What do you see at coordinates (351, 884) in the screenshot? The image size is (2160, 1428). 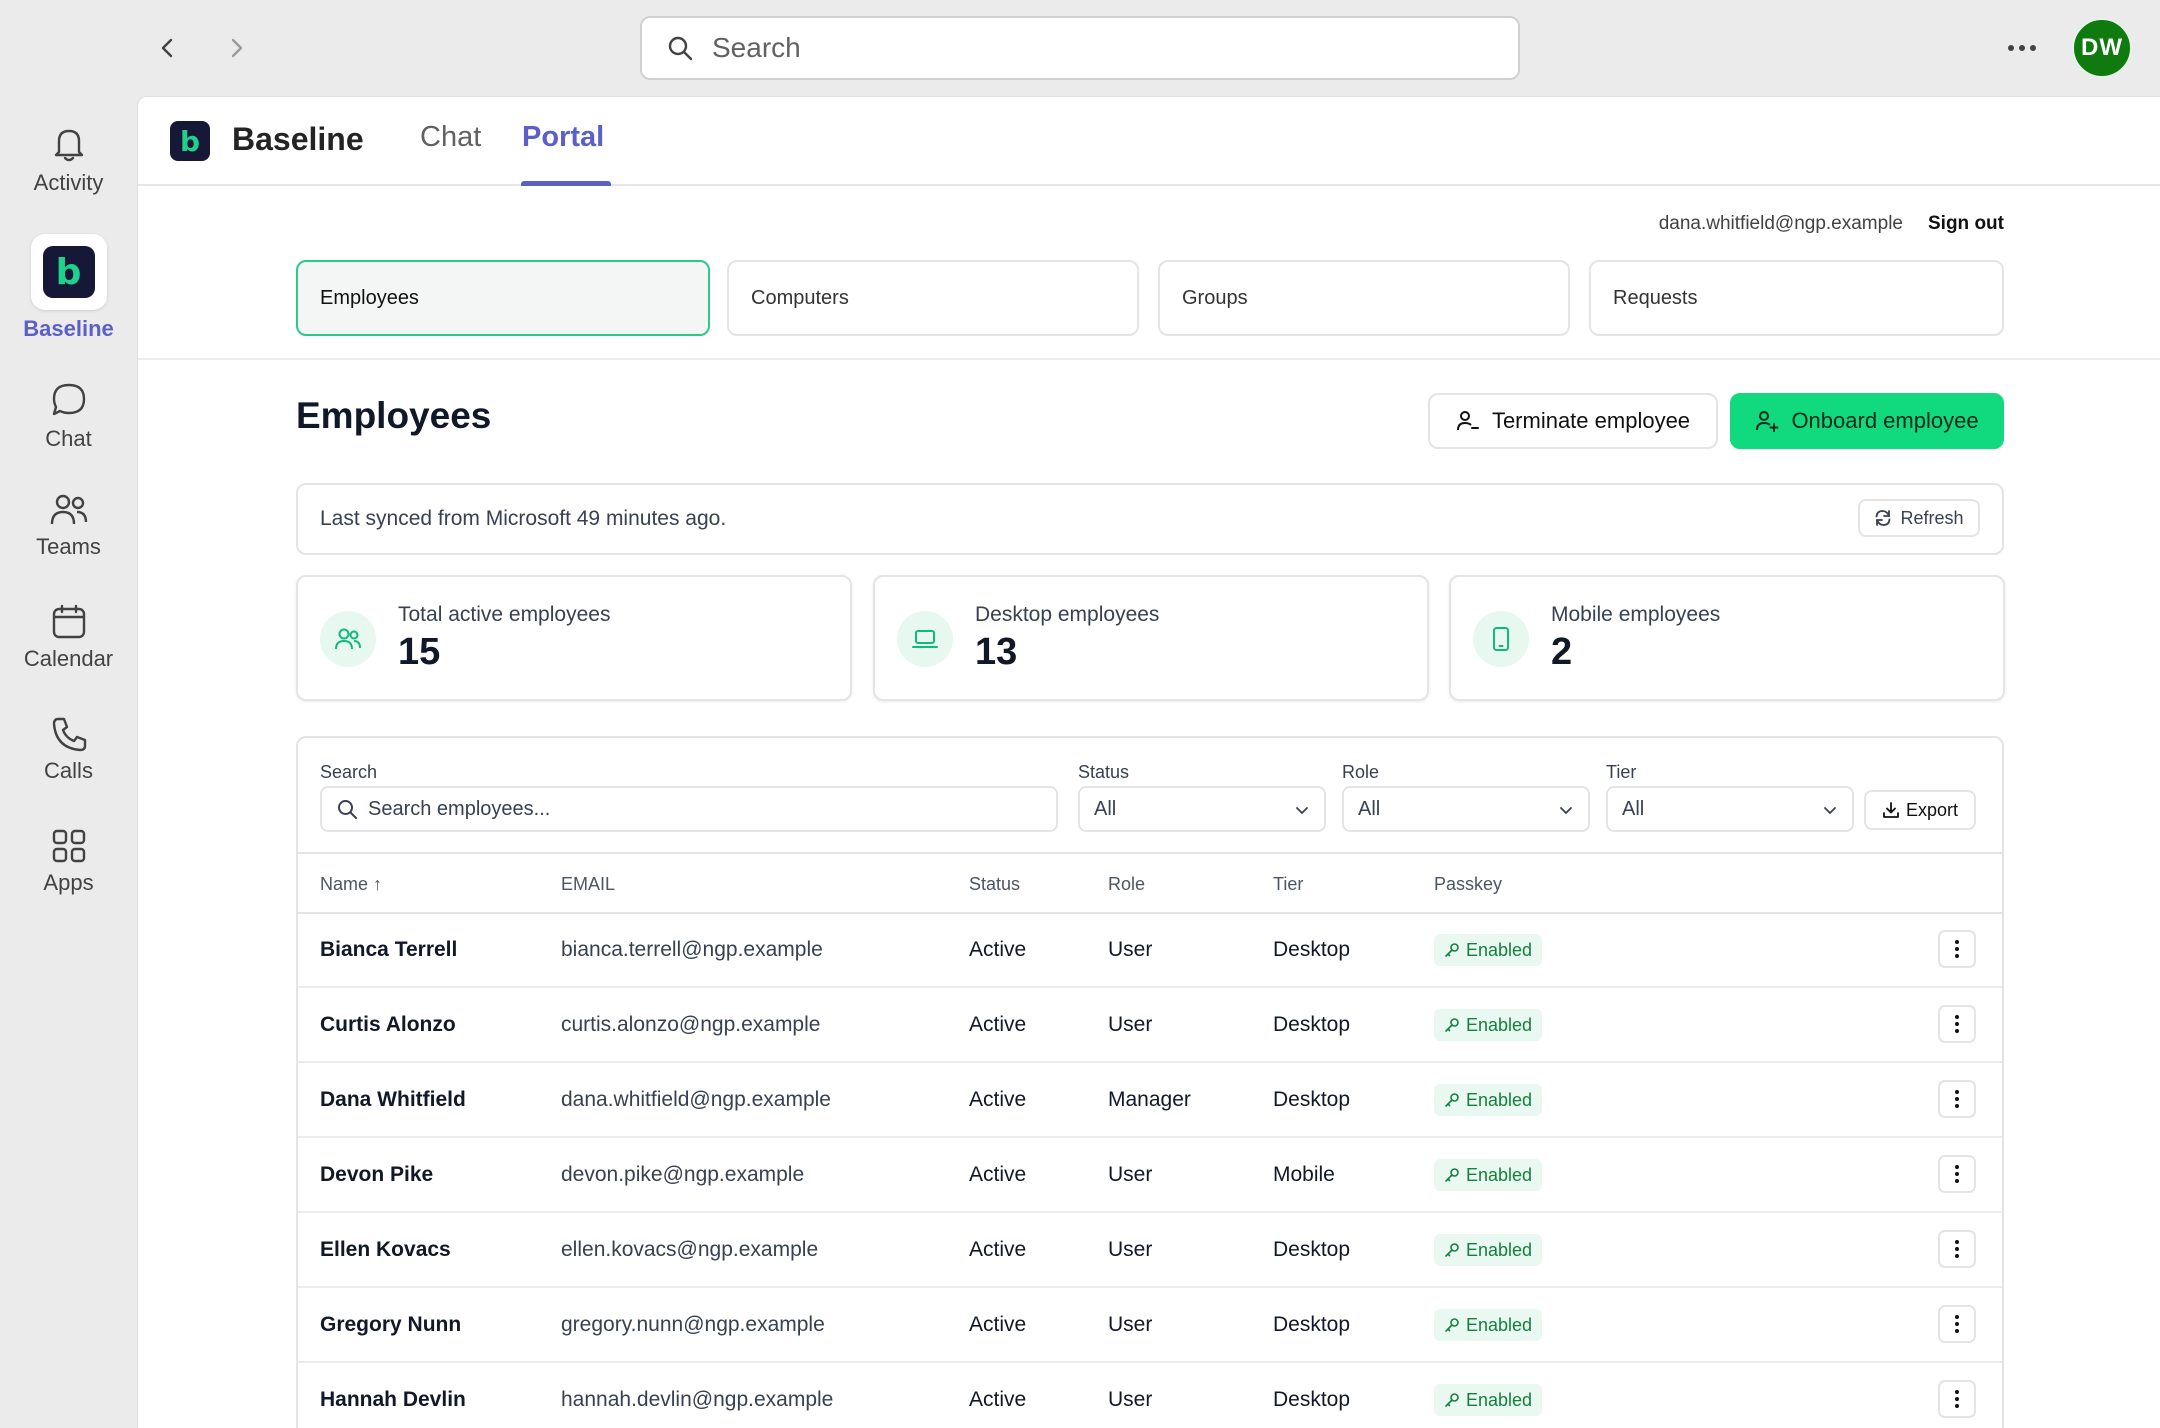 I see `column-header-name: Name ↑` at bounding box center [351, 884].